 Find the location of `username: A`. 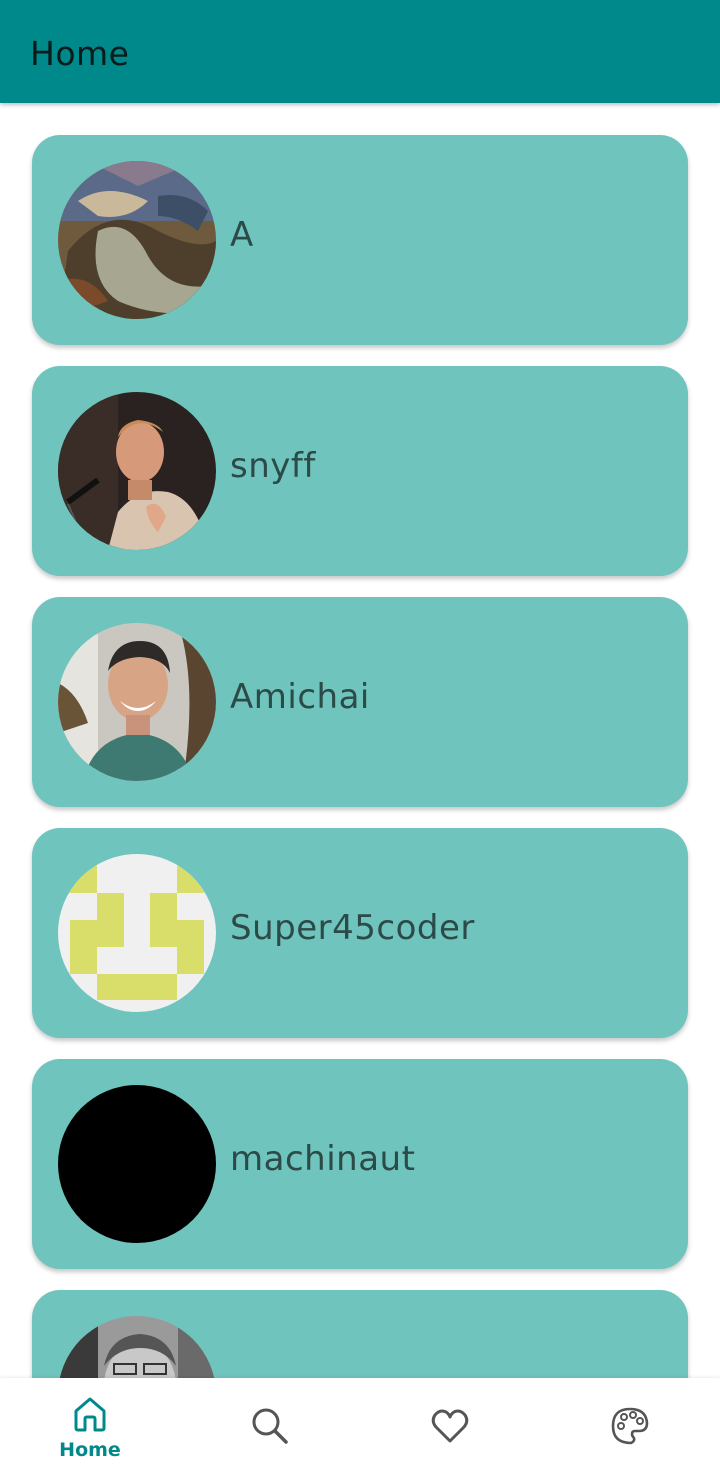

username: A is located at coordinates (242, 235).